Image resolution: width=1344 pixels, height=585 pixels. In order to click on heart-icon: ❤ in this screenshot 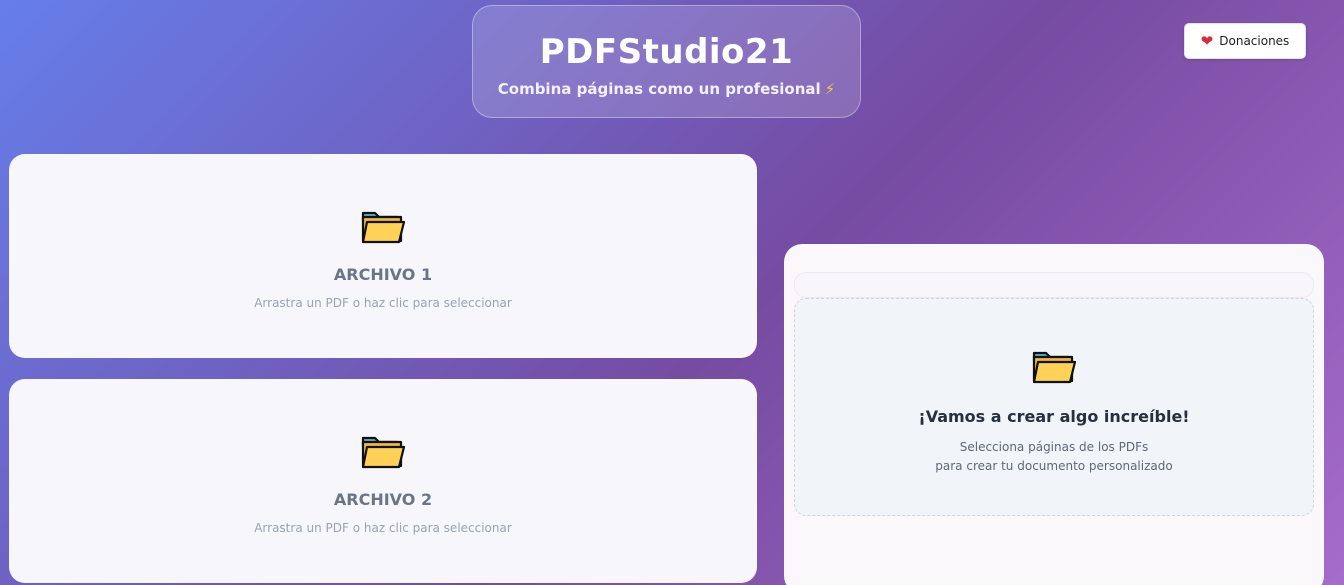, I will do `click(1207, 41)`.